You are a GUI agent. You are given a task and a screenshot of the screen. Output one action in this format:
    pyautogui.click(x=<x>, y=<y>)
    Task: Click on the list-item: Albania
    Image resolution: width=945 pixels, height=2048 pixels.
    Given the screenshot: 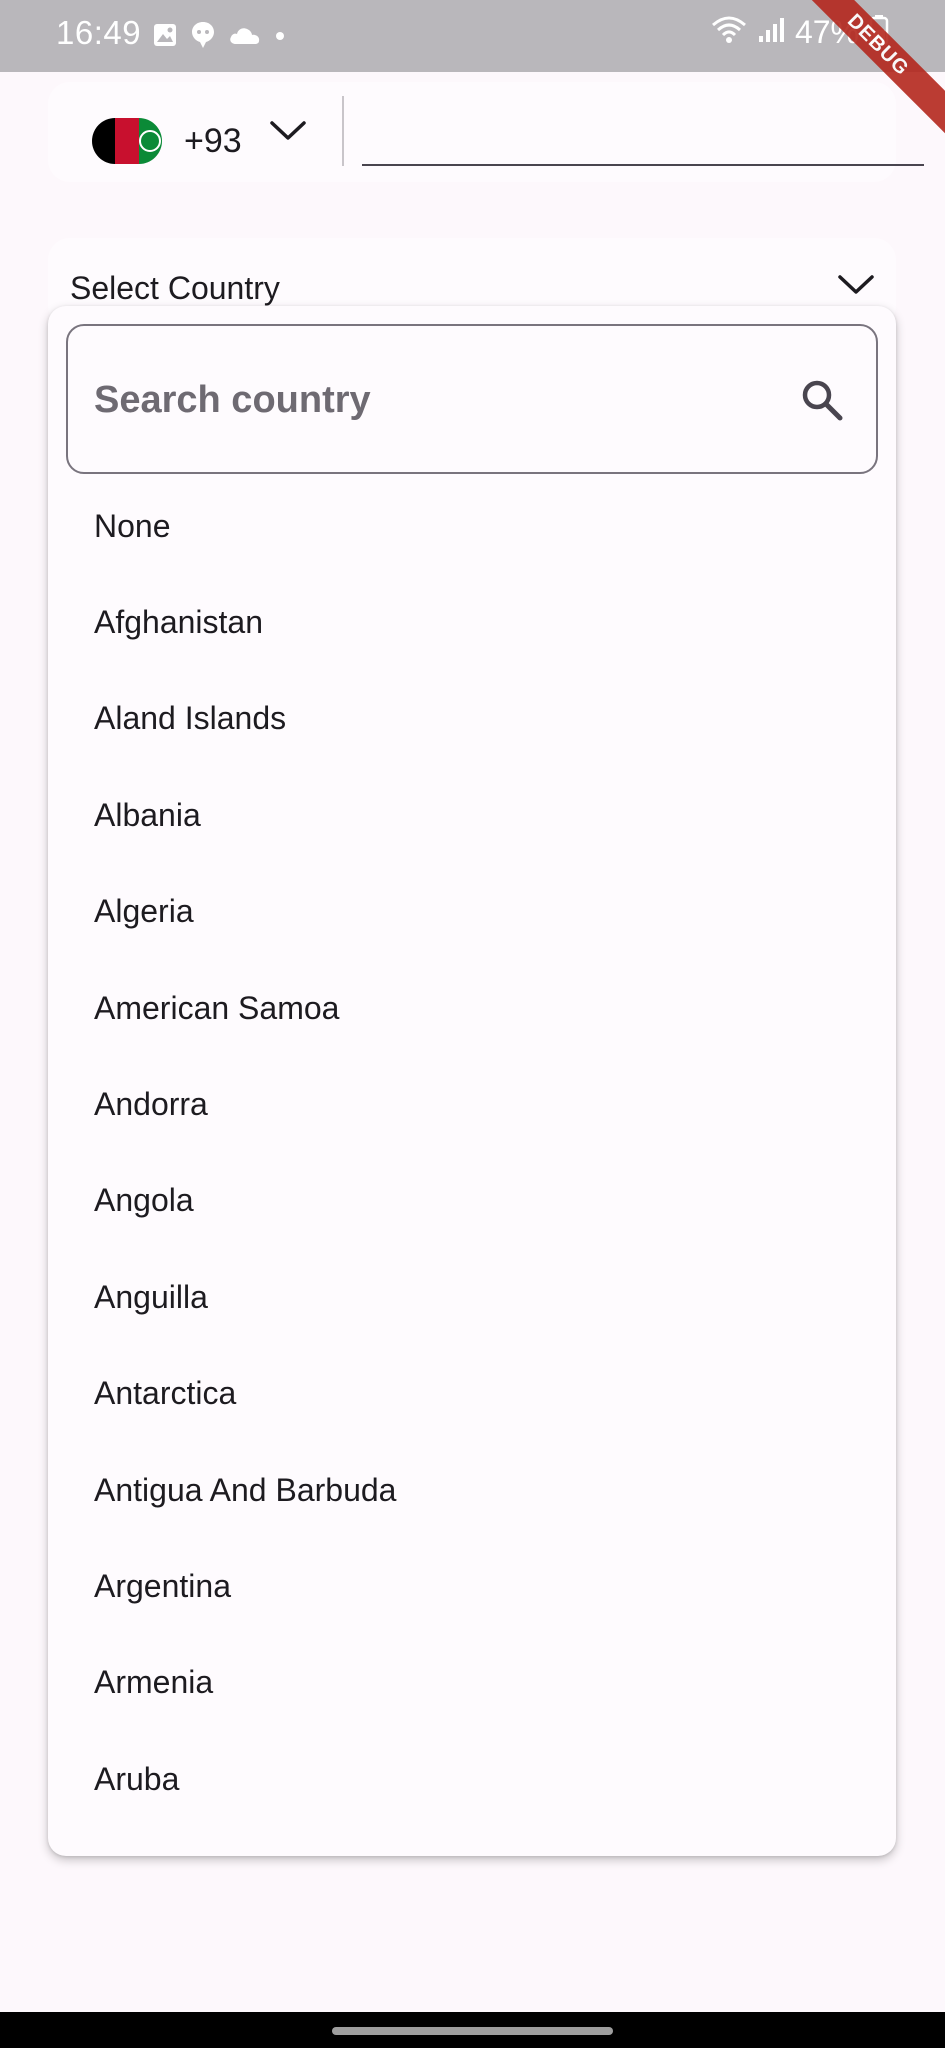 What is the action you would take?
    pyautogui.click(x=472, y=815)
    